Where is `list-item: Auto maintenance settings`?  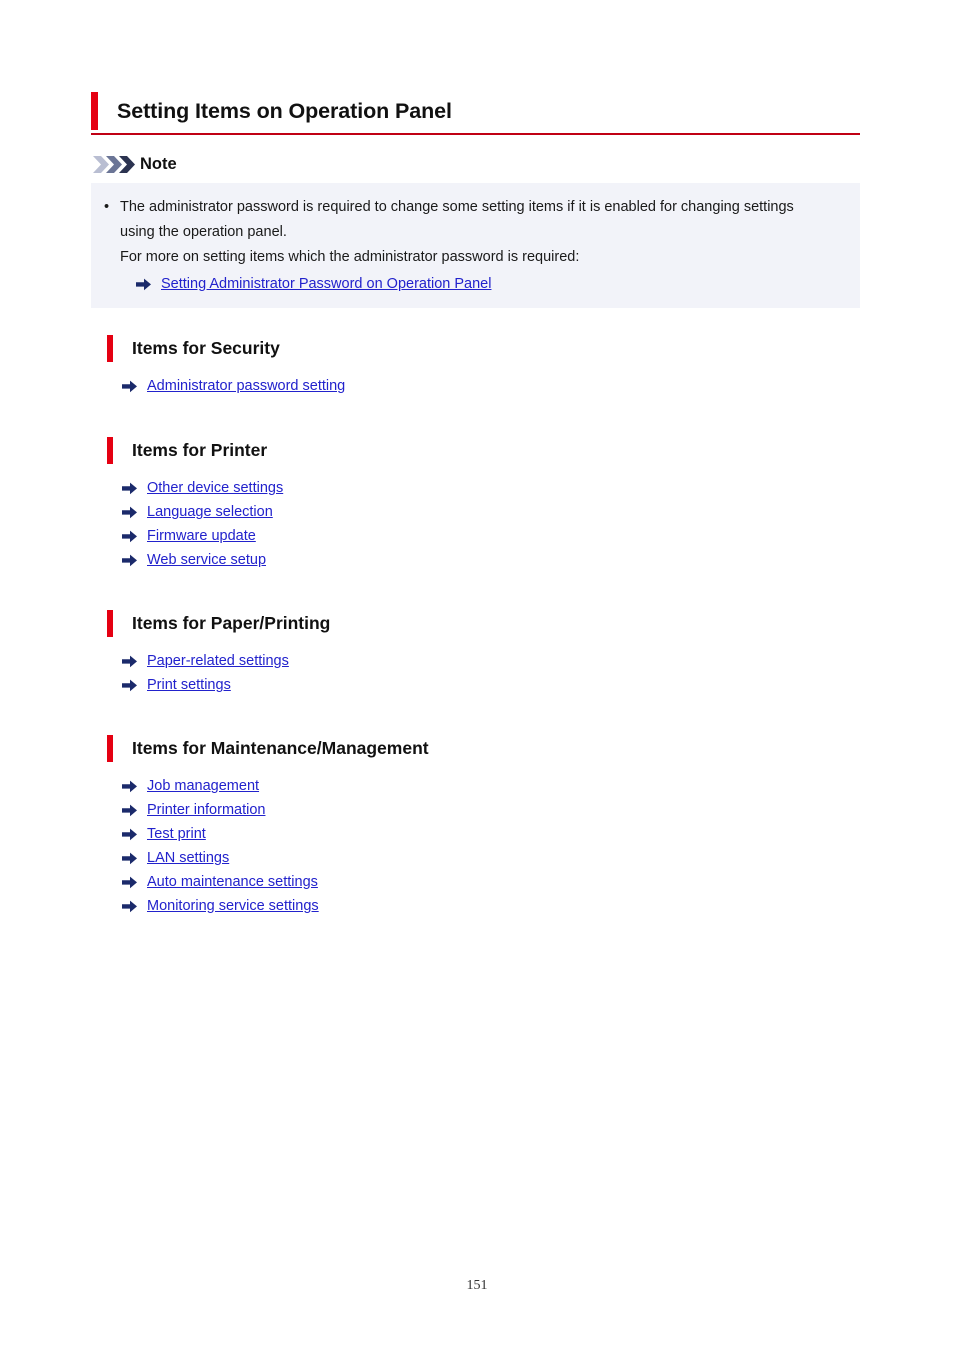
list-item: Auto maintenance settings is located at coordinates (494, 882).